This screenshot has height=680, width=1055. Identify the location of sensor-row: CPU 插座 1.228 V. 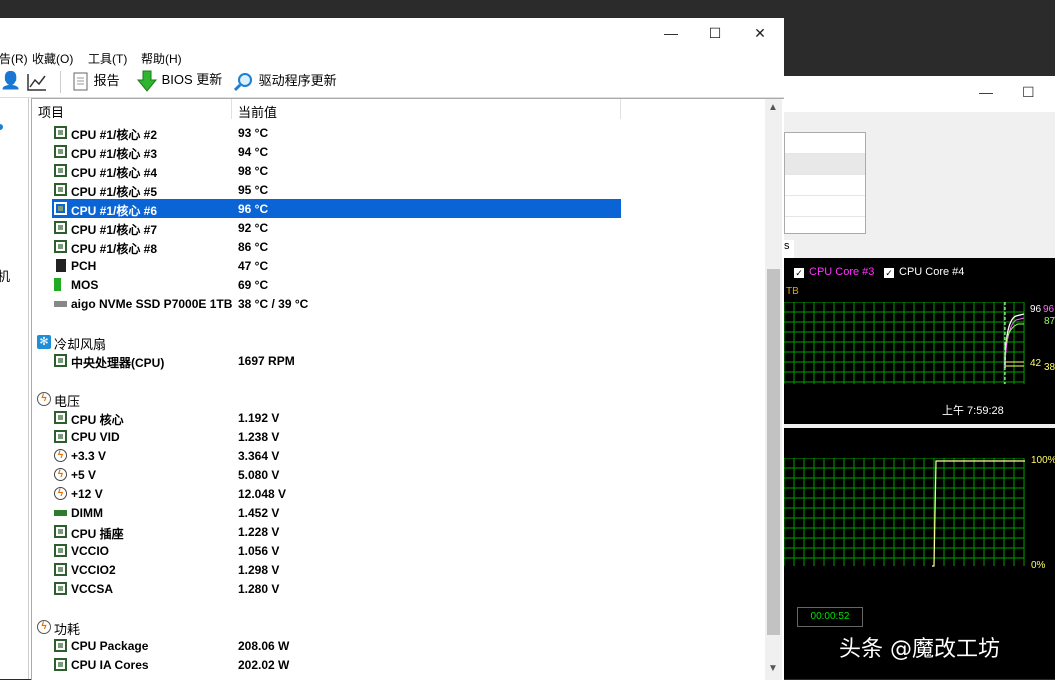
(337, 531).